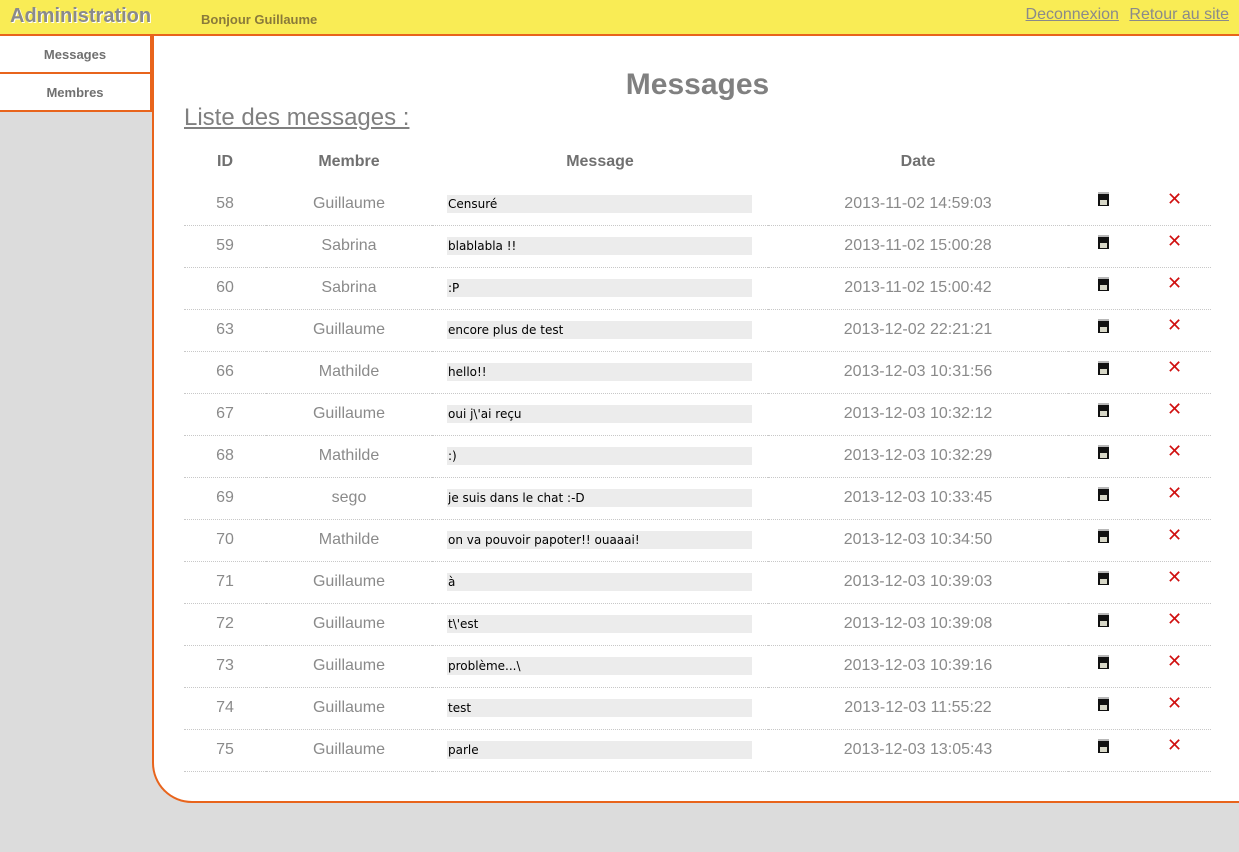 This screenshot has width=1239, height=852. I want to click on table-row: 73Guillaume 2013-12-03 10:39:16 ✕, so click(697, 666).